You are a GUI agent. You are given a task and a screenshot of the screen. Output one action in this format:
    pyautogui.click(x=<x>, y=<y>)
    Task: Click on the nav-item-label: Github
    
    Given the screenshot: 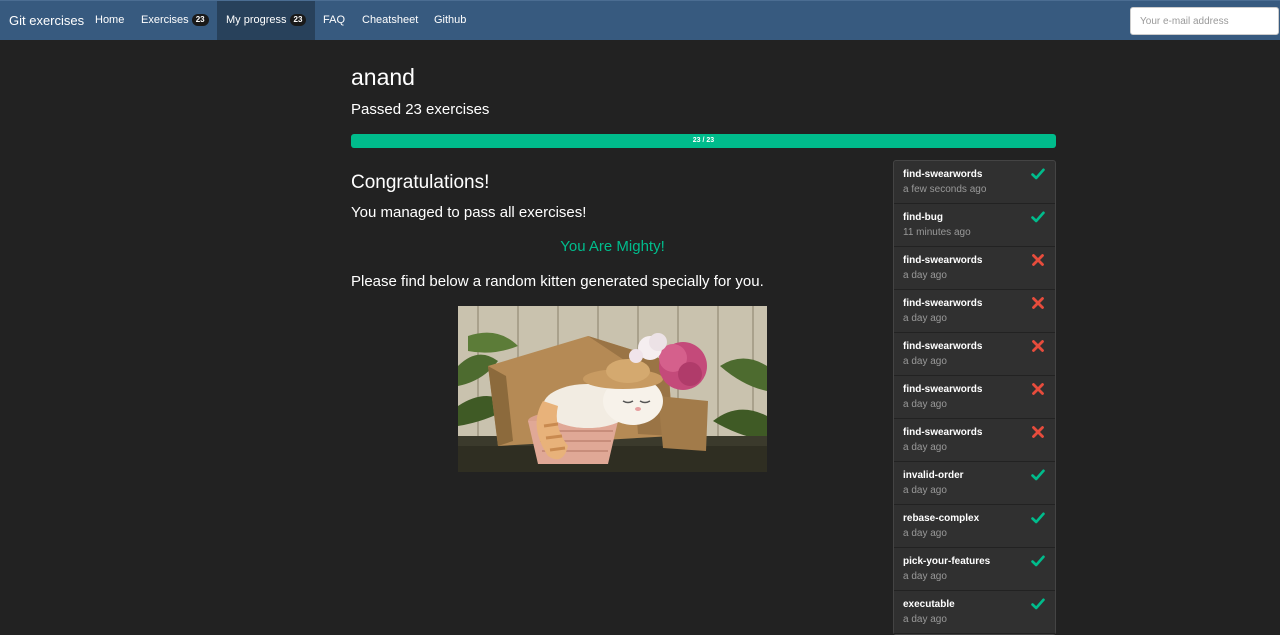 What is the action you would take?
    pyautogui.click(x=450, y=20)
    